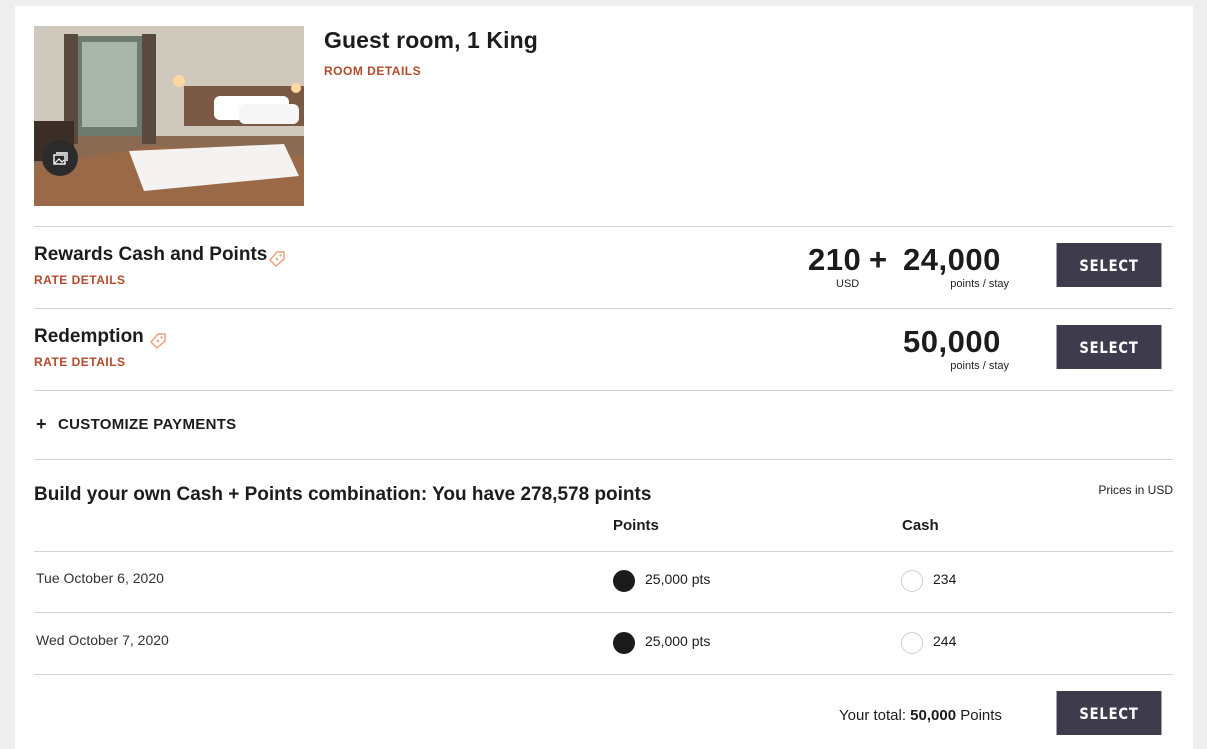 The image size is (1207, 749). I want to click on total-summary: Your total: 50,000 Points, so click(920, 715).